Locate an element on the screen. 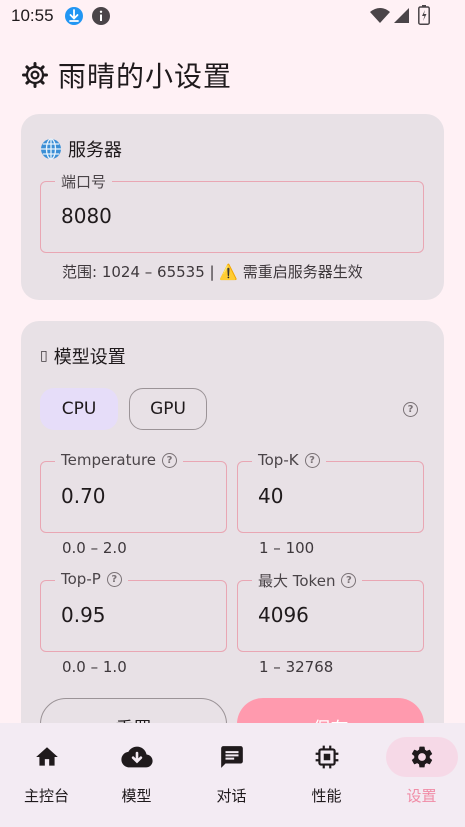 Image resolution: width=465 pixels, height=827 pixels. temperature-label-text: Temperature is located at coordinates (109, 460).